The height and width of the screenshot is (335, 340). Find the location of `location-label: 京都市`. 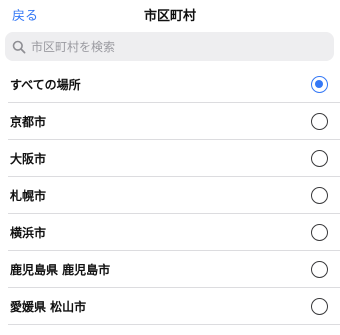

location-label: 京都市 is located at coordinates (28, 122).